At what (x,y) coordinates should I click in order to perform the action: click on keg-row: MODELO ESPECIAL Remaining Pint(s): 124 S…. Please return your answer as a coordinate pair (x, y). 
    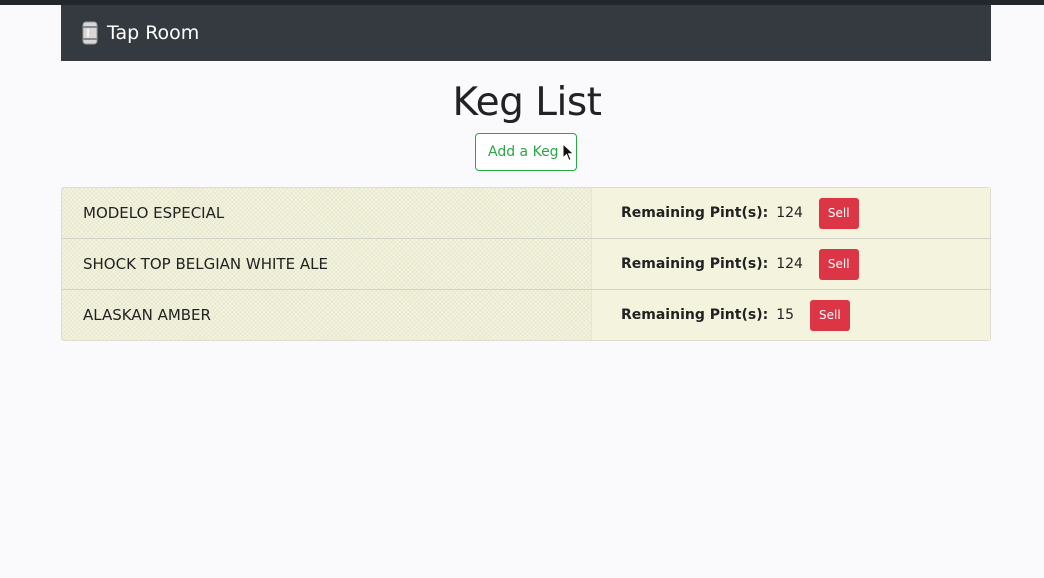
    Looking at the image, I should click on (526, 213).